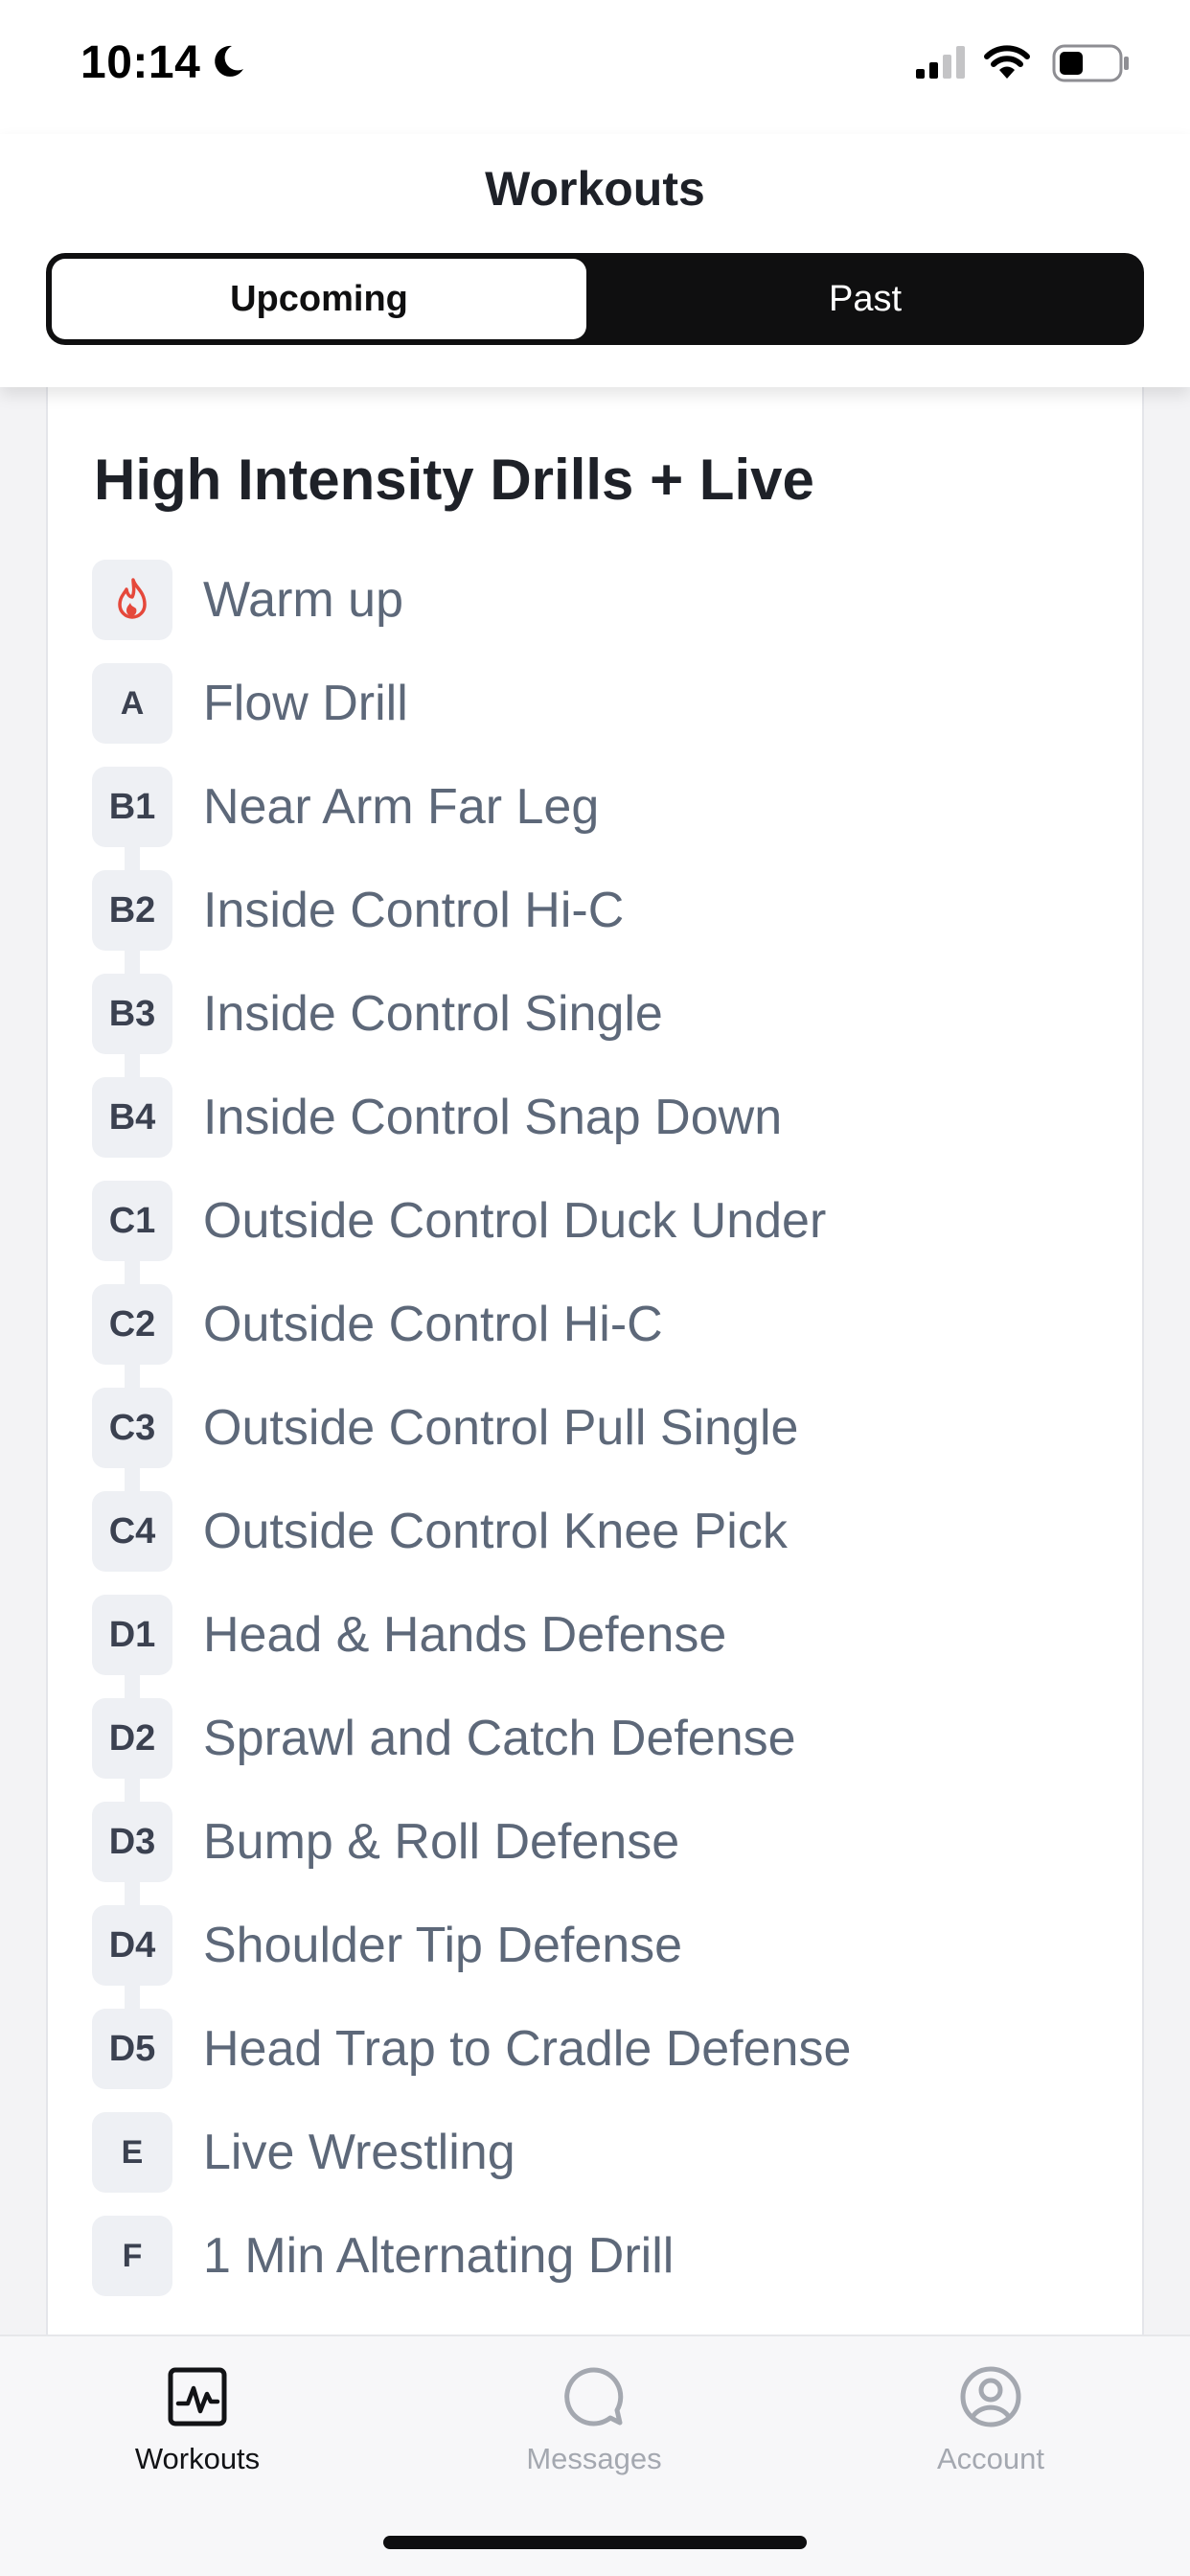 The image size is (1190, 2576). I want to click on exercise-row: E Live Wrestling, so click(600, 2164).